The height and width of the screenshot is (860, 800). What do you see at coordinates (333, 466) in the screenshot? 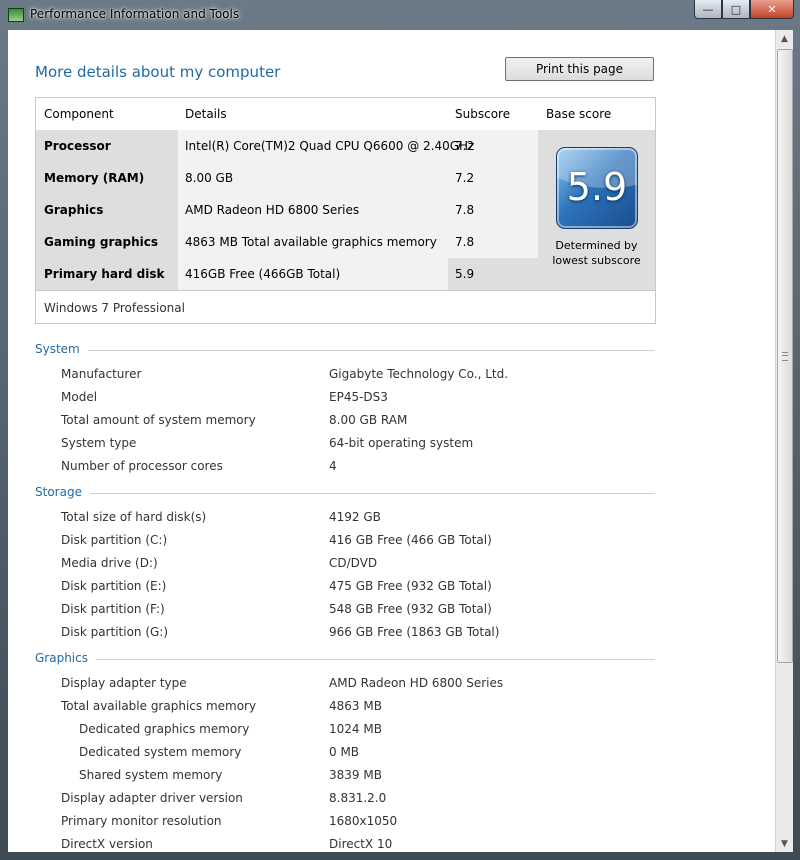
I see `info-value: 4` at bounding box center [333, 466].